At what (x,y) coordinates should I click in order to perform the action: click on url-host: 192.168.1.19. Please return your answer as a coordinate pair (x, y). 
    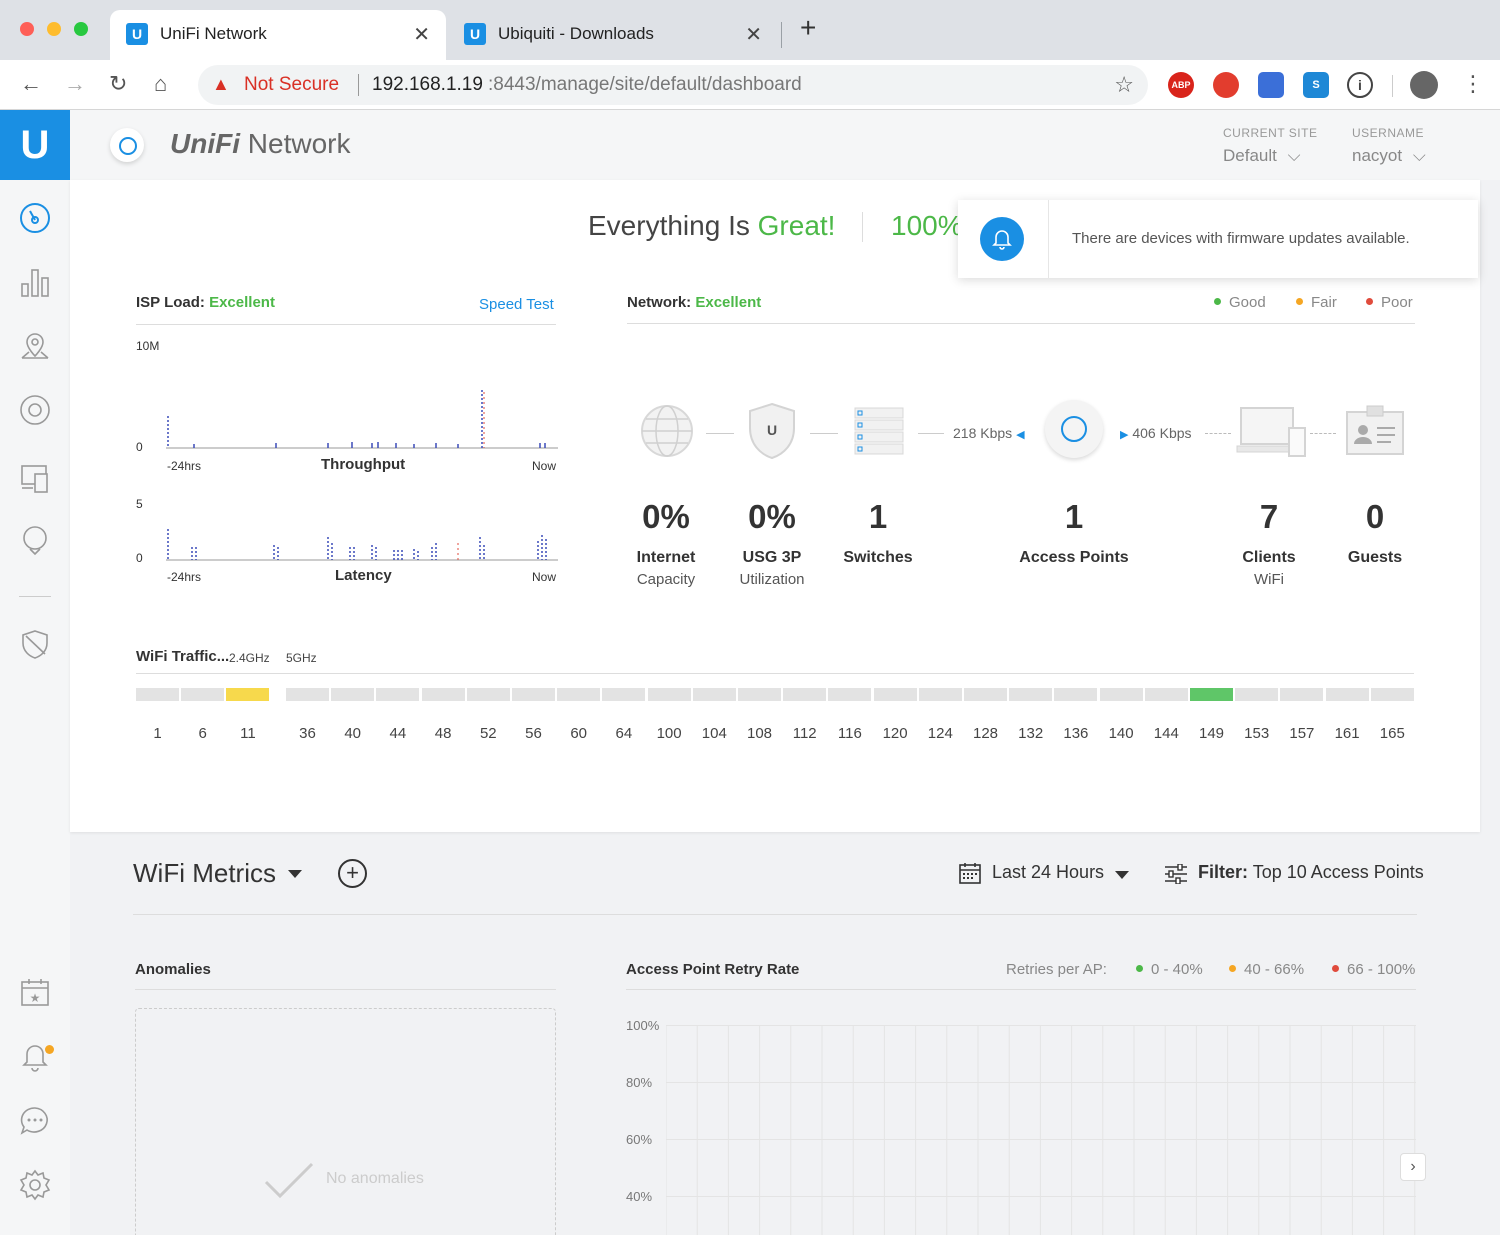
    Looking at the image, I should click on (427, 84).